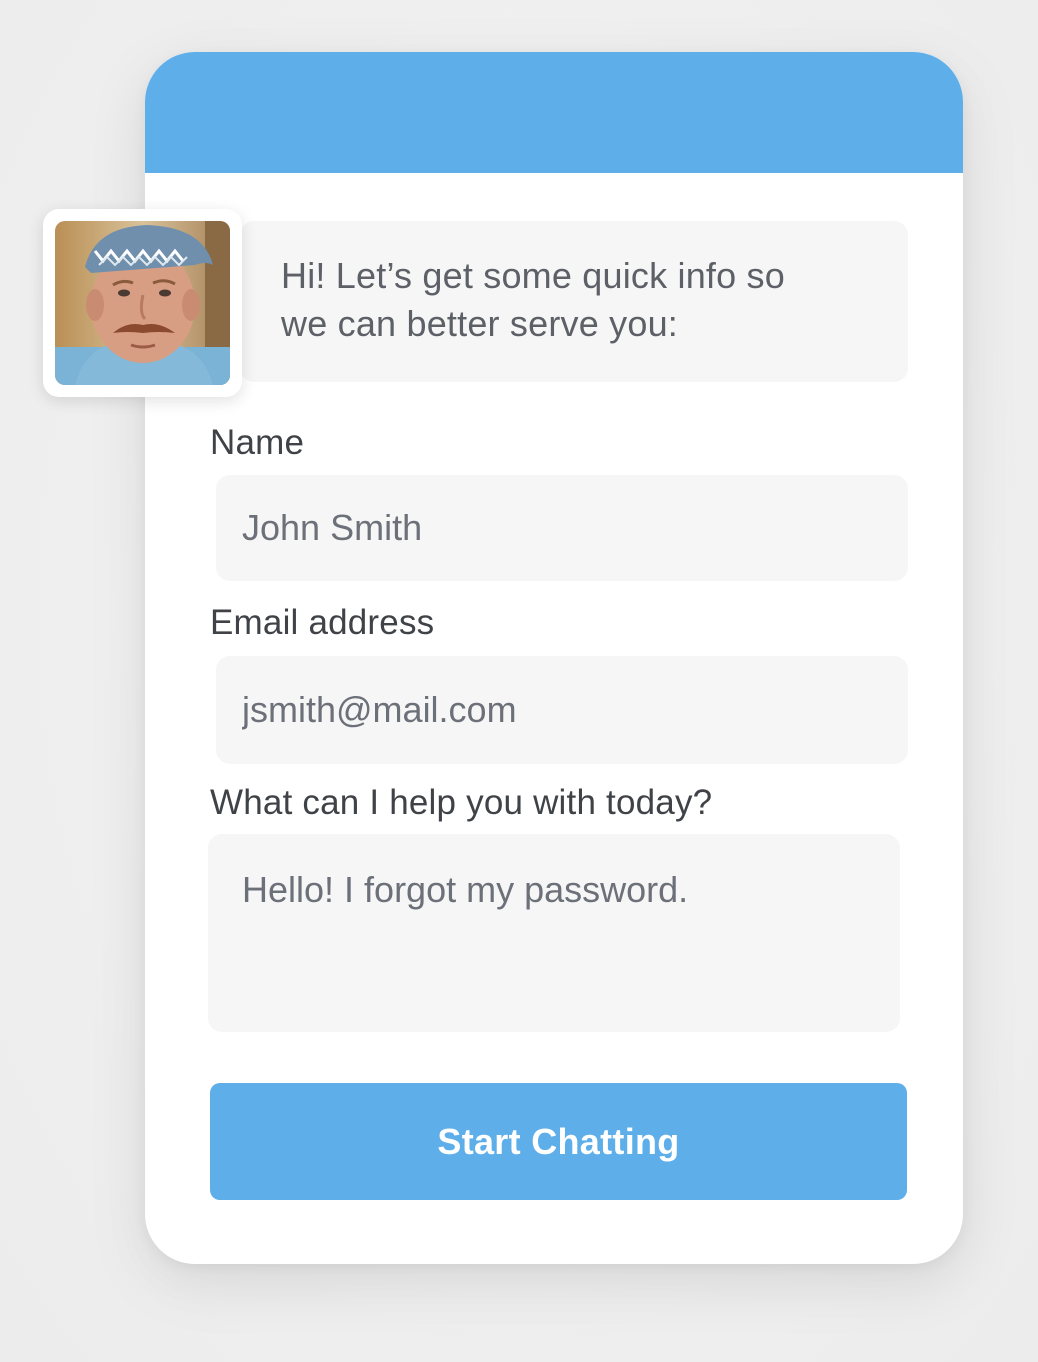 The image size is (1038, 1362). What do you see at coordinates (558, 1141) in the screenshot?
I see `start-chatting-button: Start Chatting` at bounding box center [558, 1141].